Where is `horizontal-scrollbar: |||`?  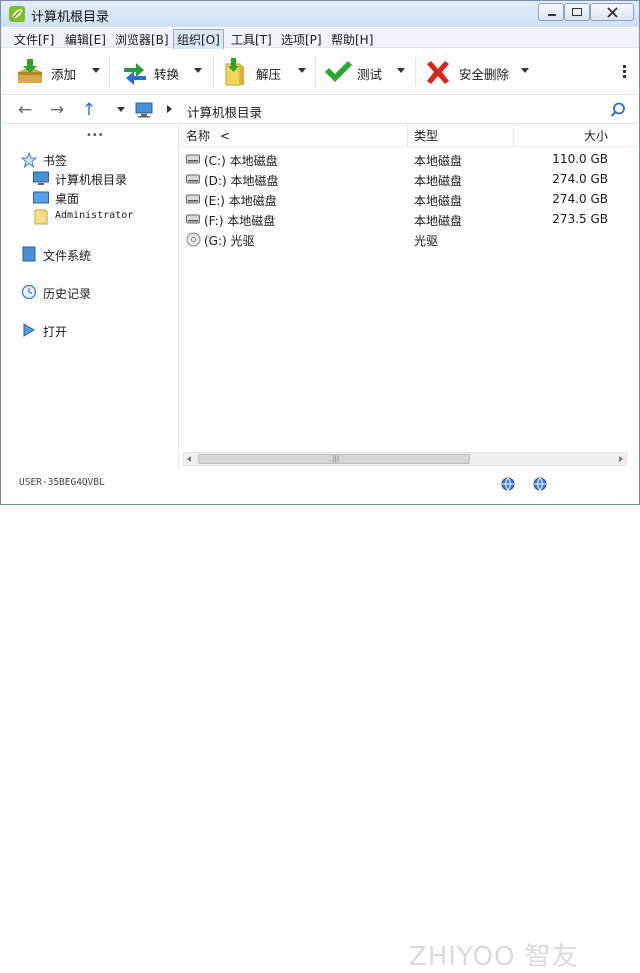 horizontal-scrollbar: ||| is located at coordinates (405, 459).